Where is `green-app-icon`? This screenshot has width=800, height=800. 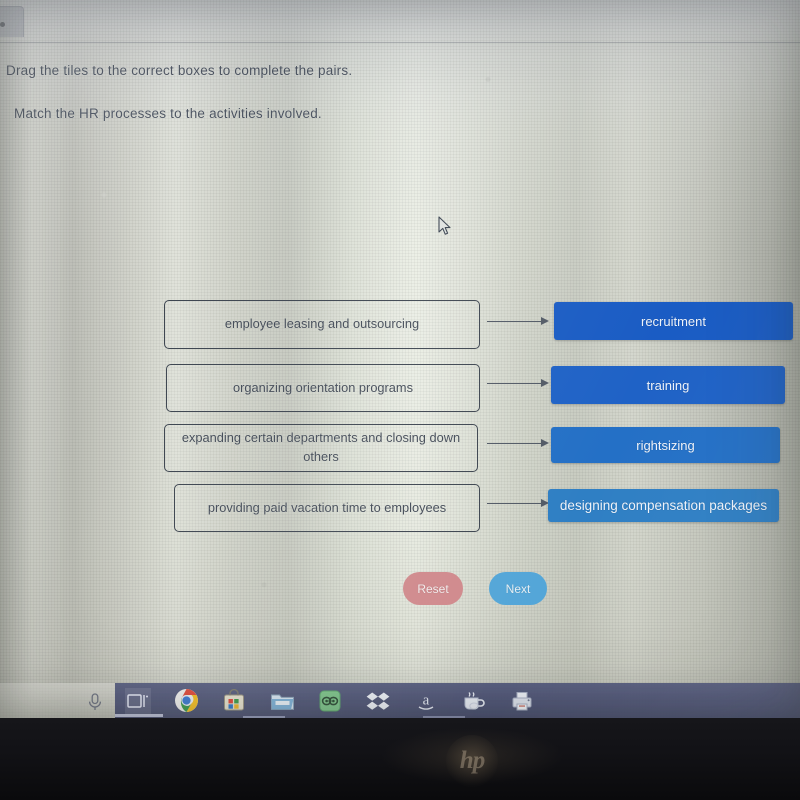 green-app-icon is located at coordinates (330, 701).